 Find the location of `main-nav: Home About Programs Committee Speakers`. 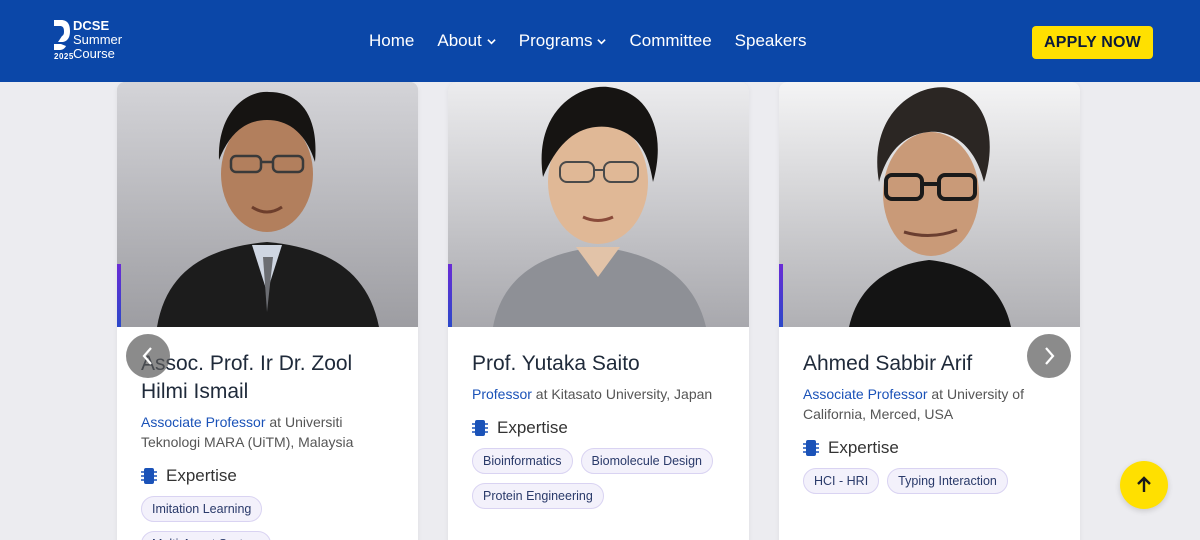

main-nav: Home About Programs Committee Speakers is located at coordinates (599, 41).